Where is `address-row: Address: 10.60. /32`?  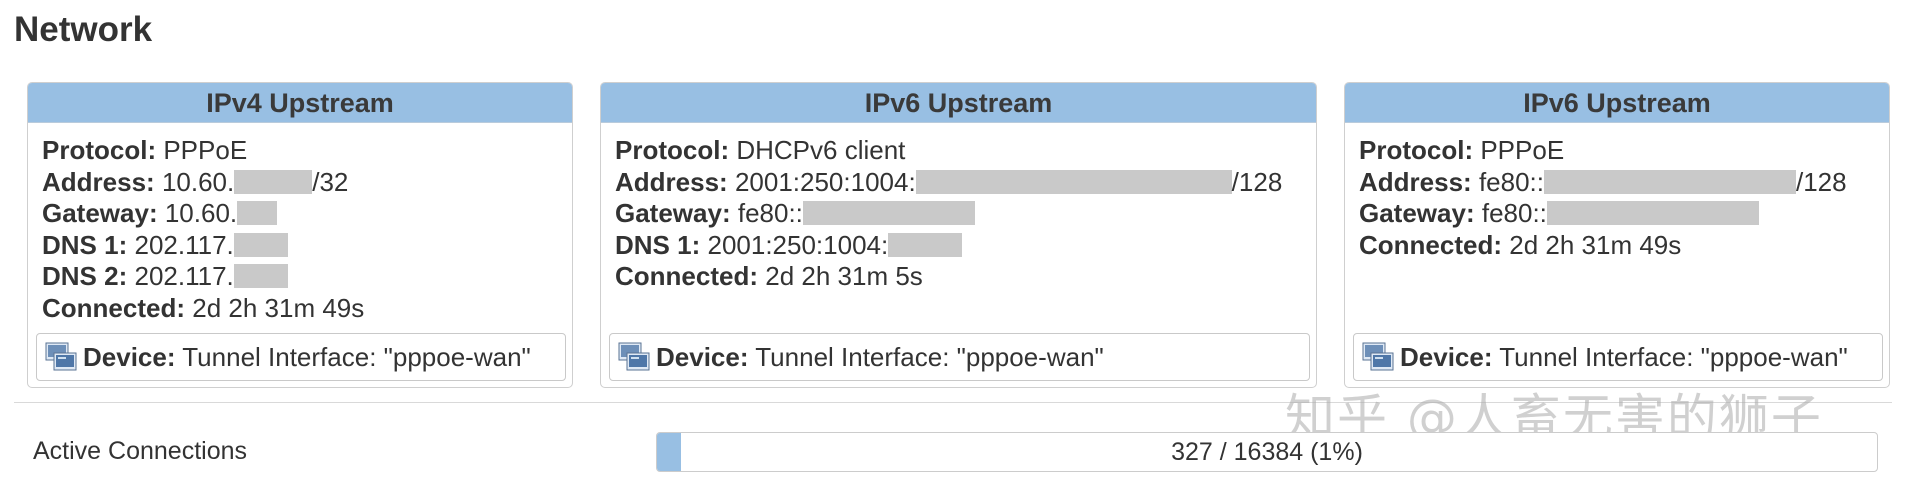 address-row: Address: 10.60. /32 is located at coordinates (300, 183).